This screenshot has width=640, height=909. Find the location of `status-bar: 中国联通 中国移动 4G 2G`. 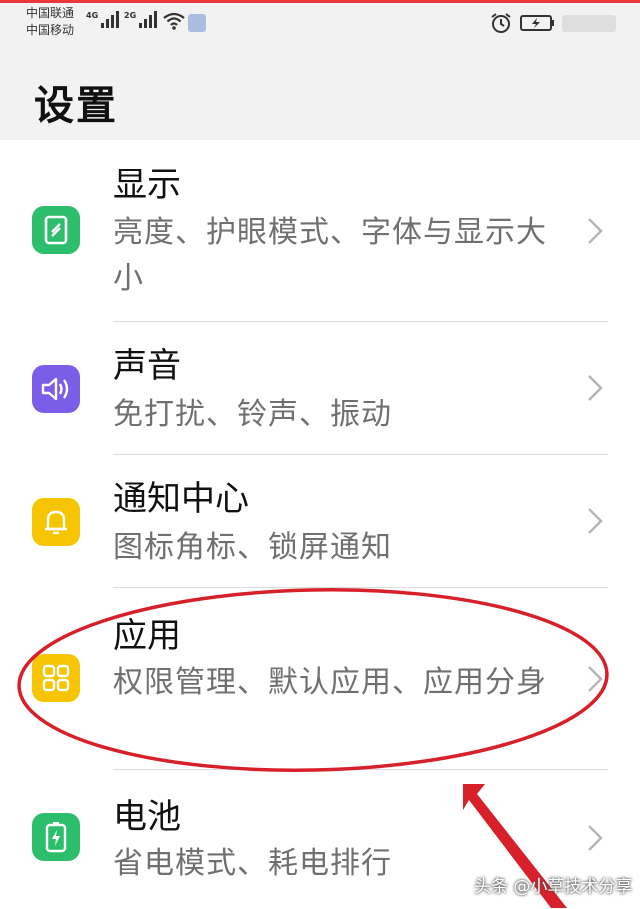

status-bar: 中国联通 中国移动 4G 2G is located at coordinates (320, 24).